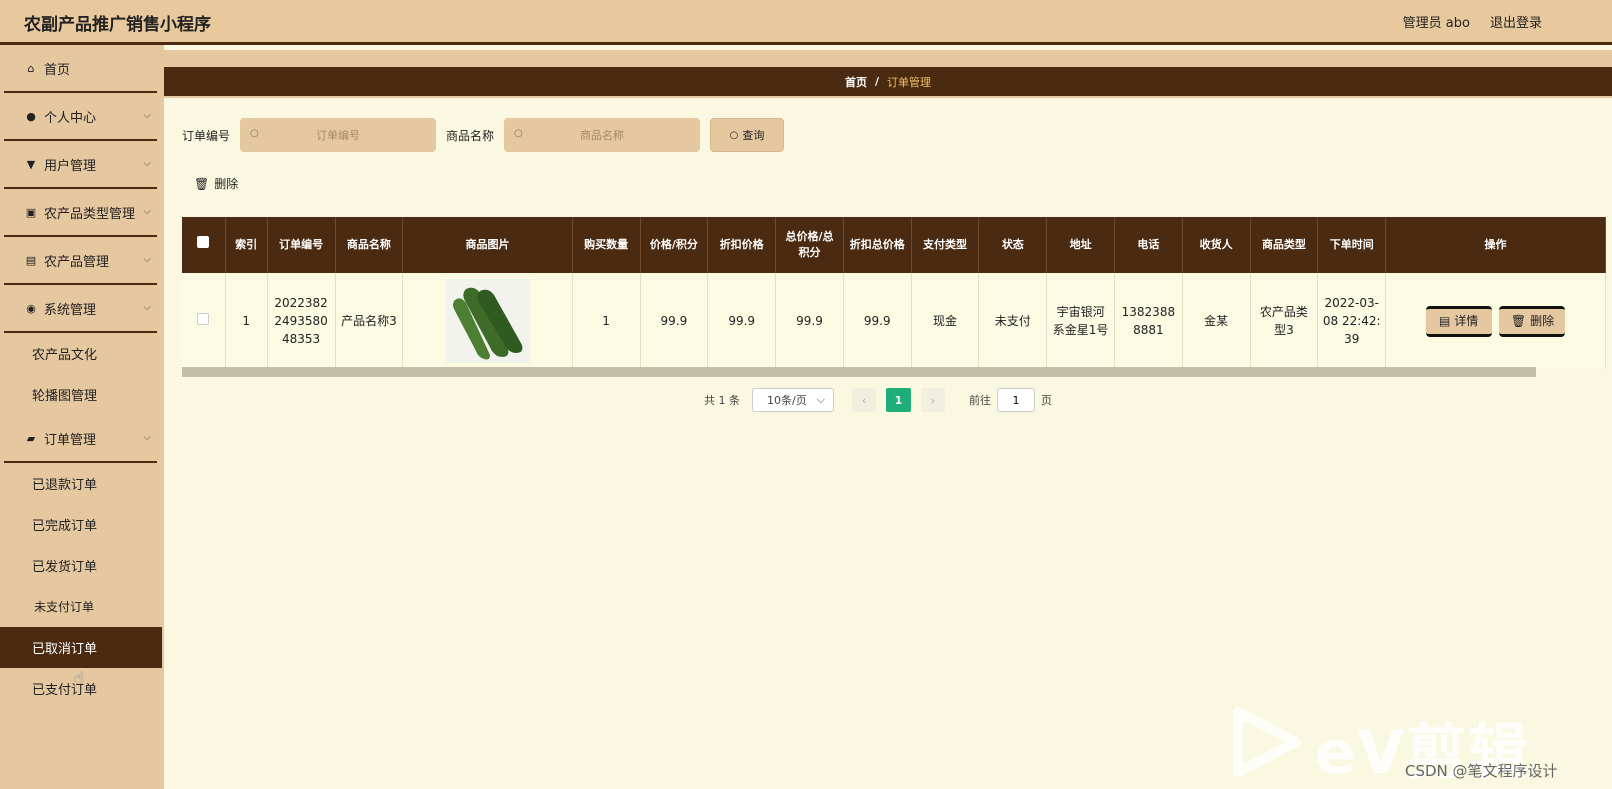 The image size is (1612, 789). I want to click on sidebar-item-label: 用户管理, so click(70, 166).